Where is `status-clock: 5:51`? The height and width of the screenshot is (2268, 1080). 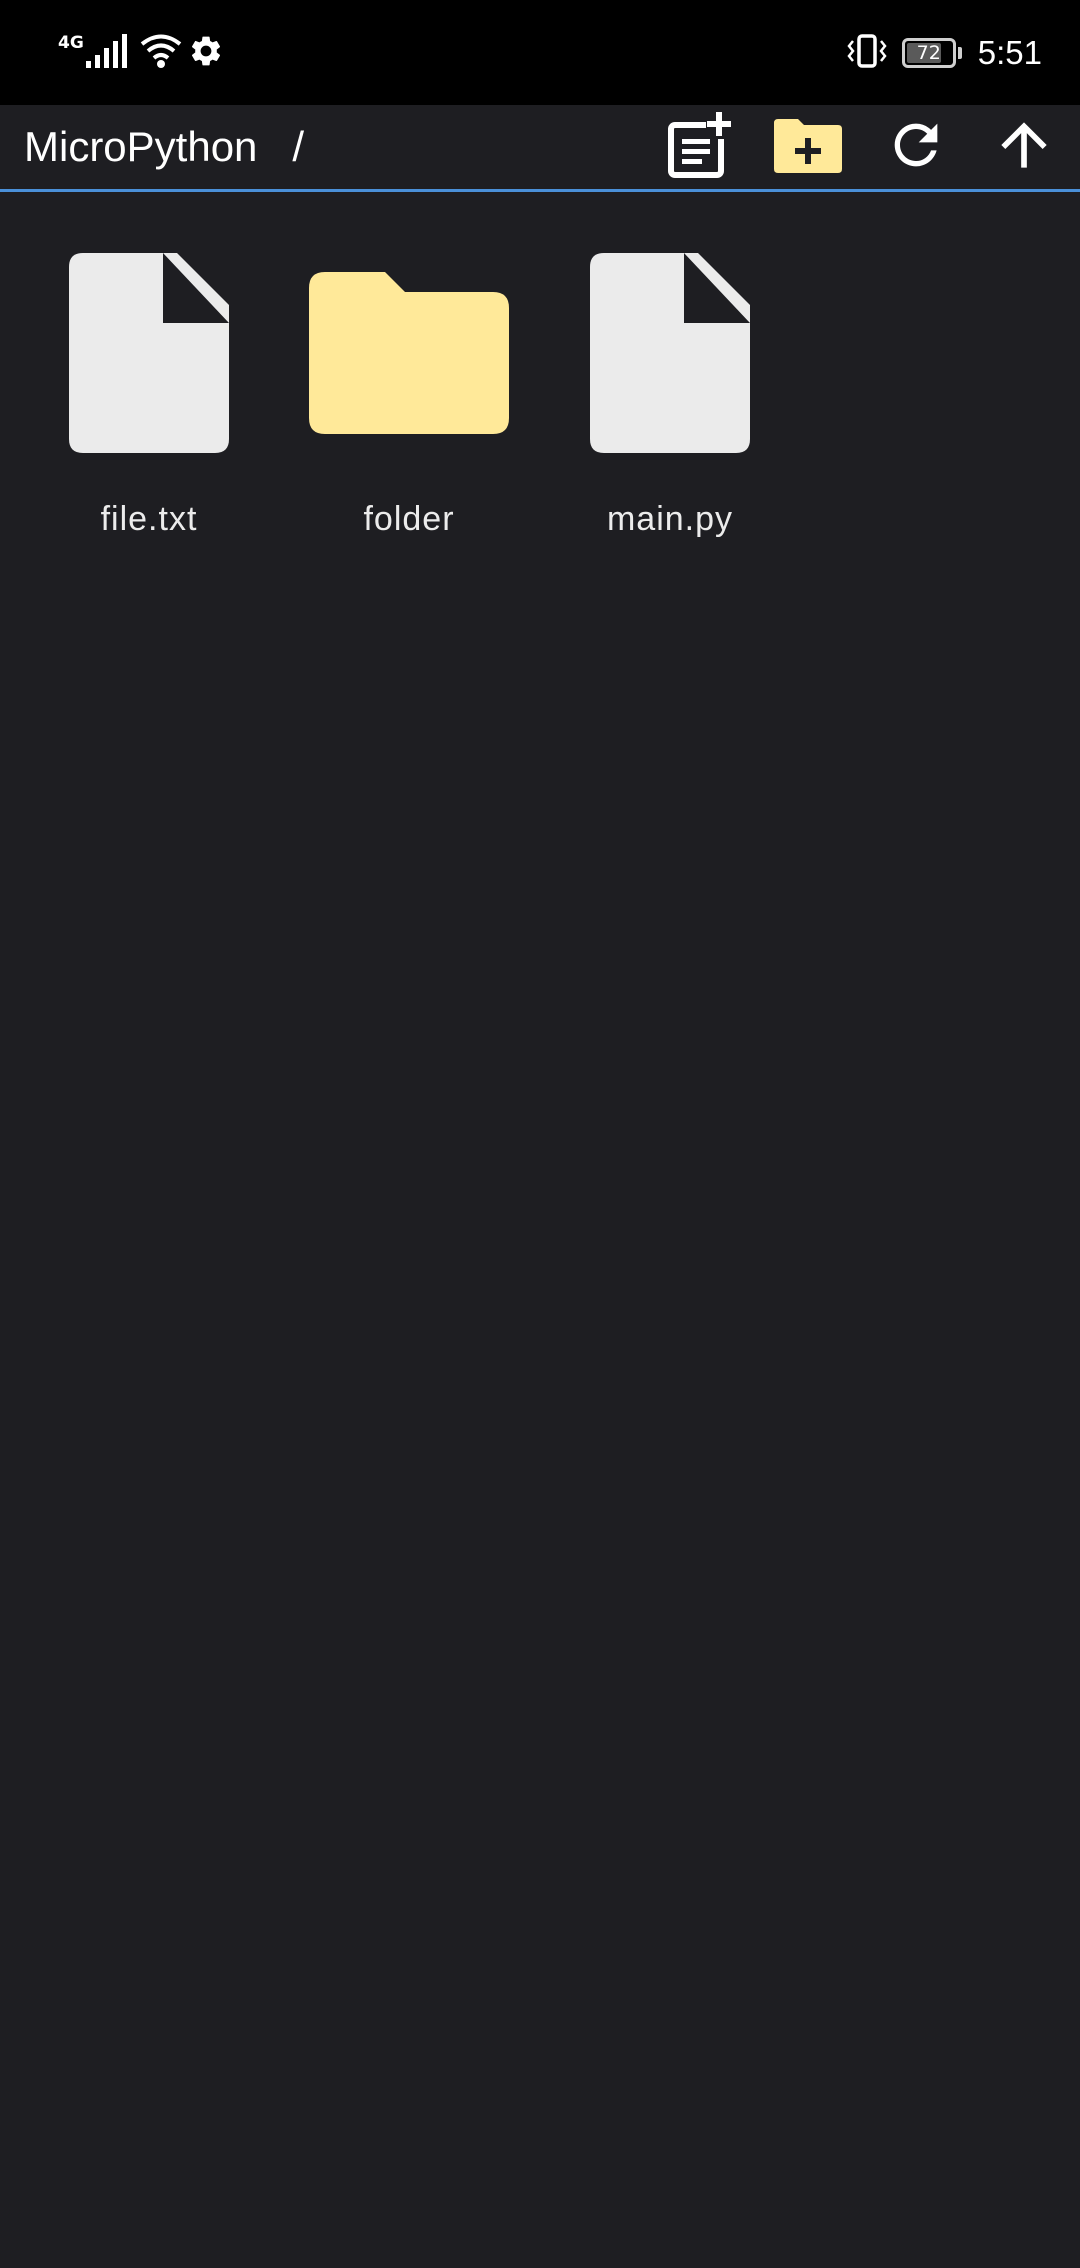 status-clock: 5:51 is located at coordinates (1009, 52).